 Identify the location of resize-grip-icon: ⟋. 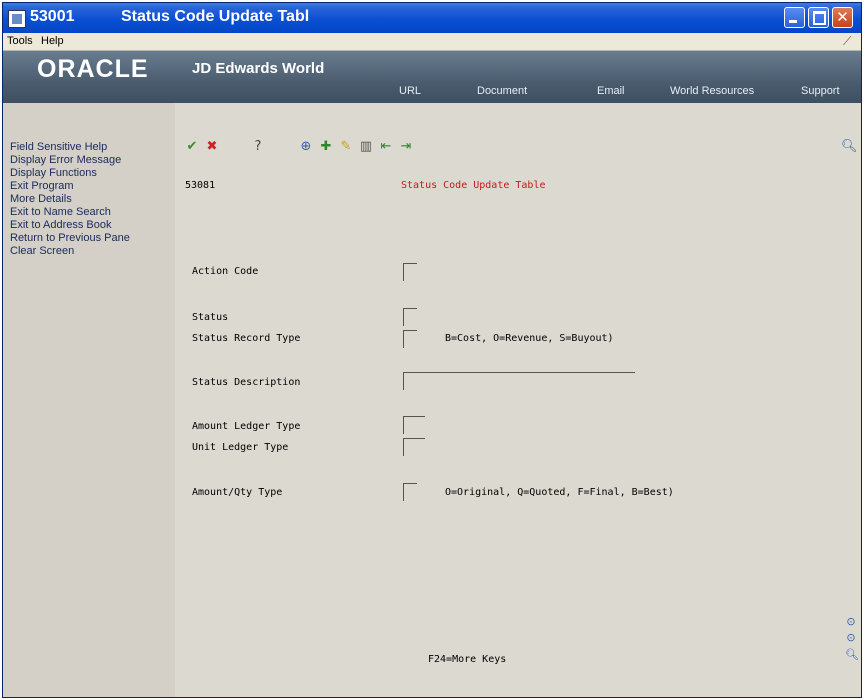
(847, 41).